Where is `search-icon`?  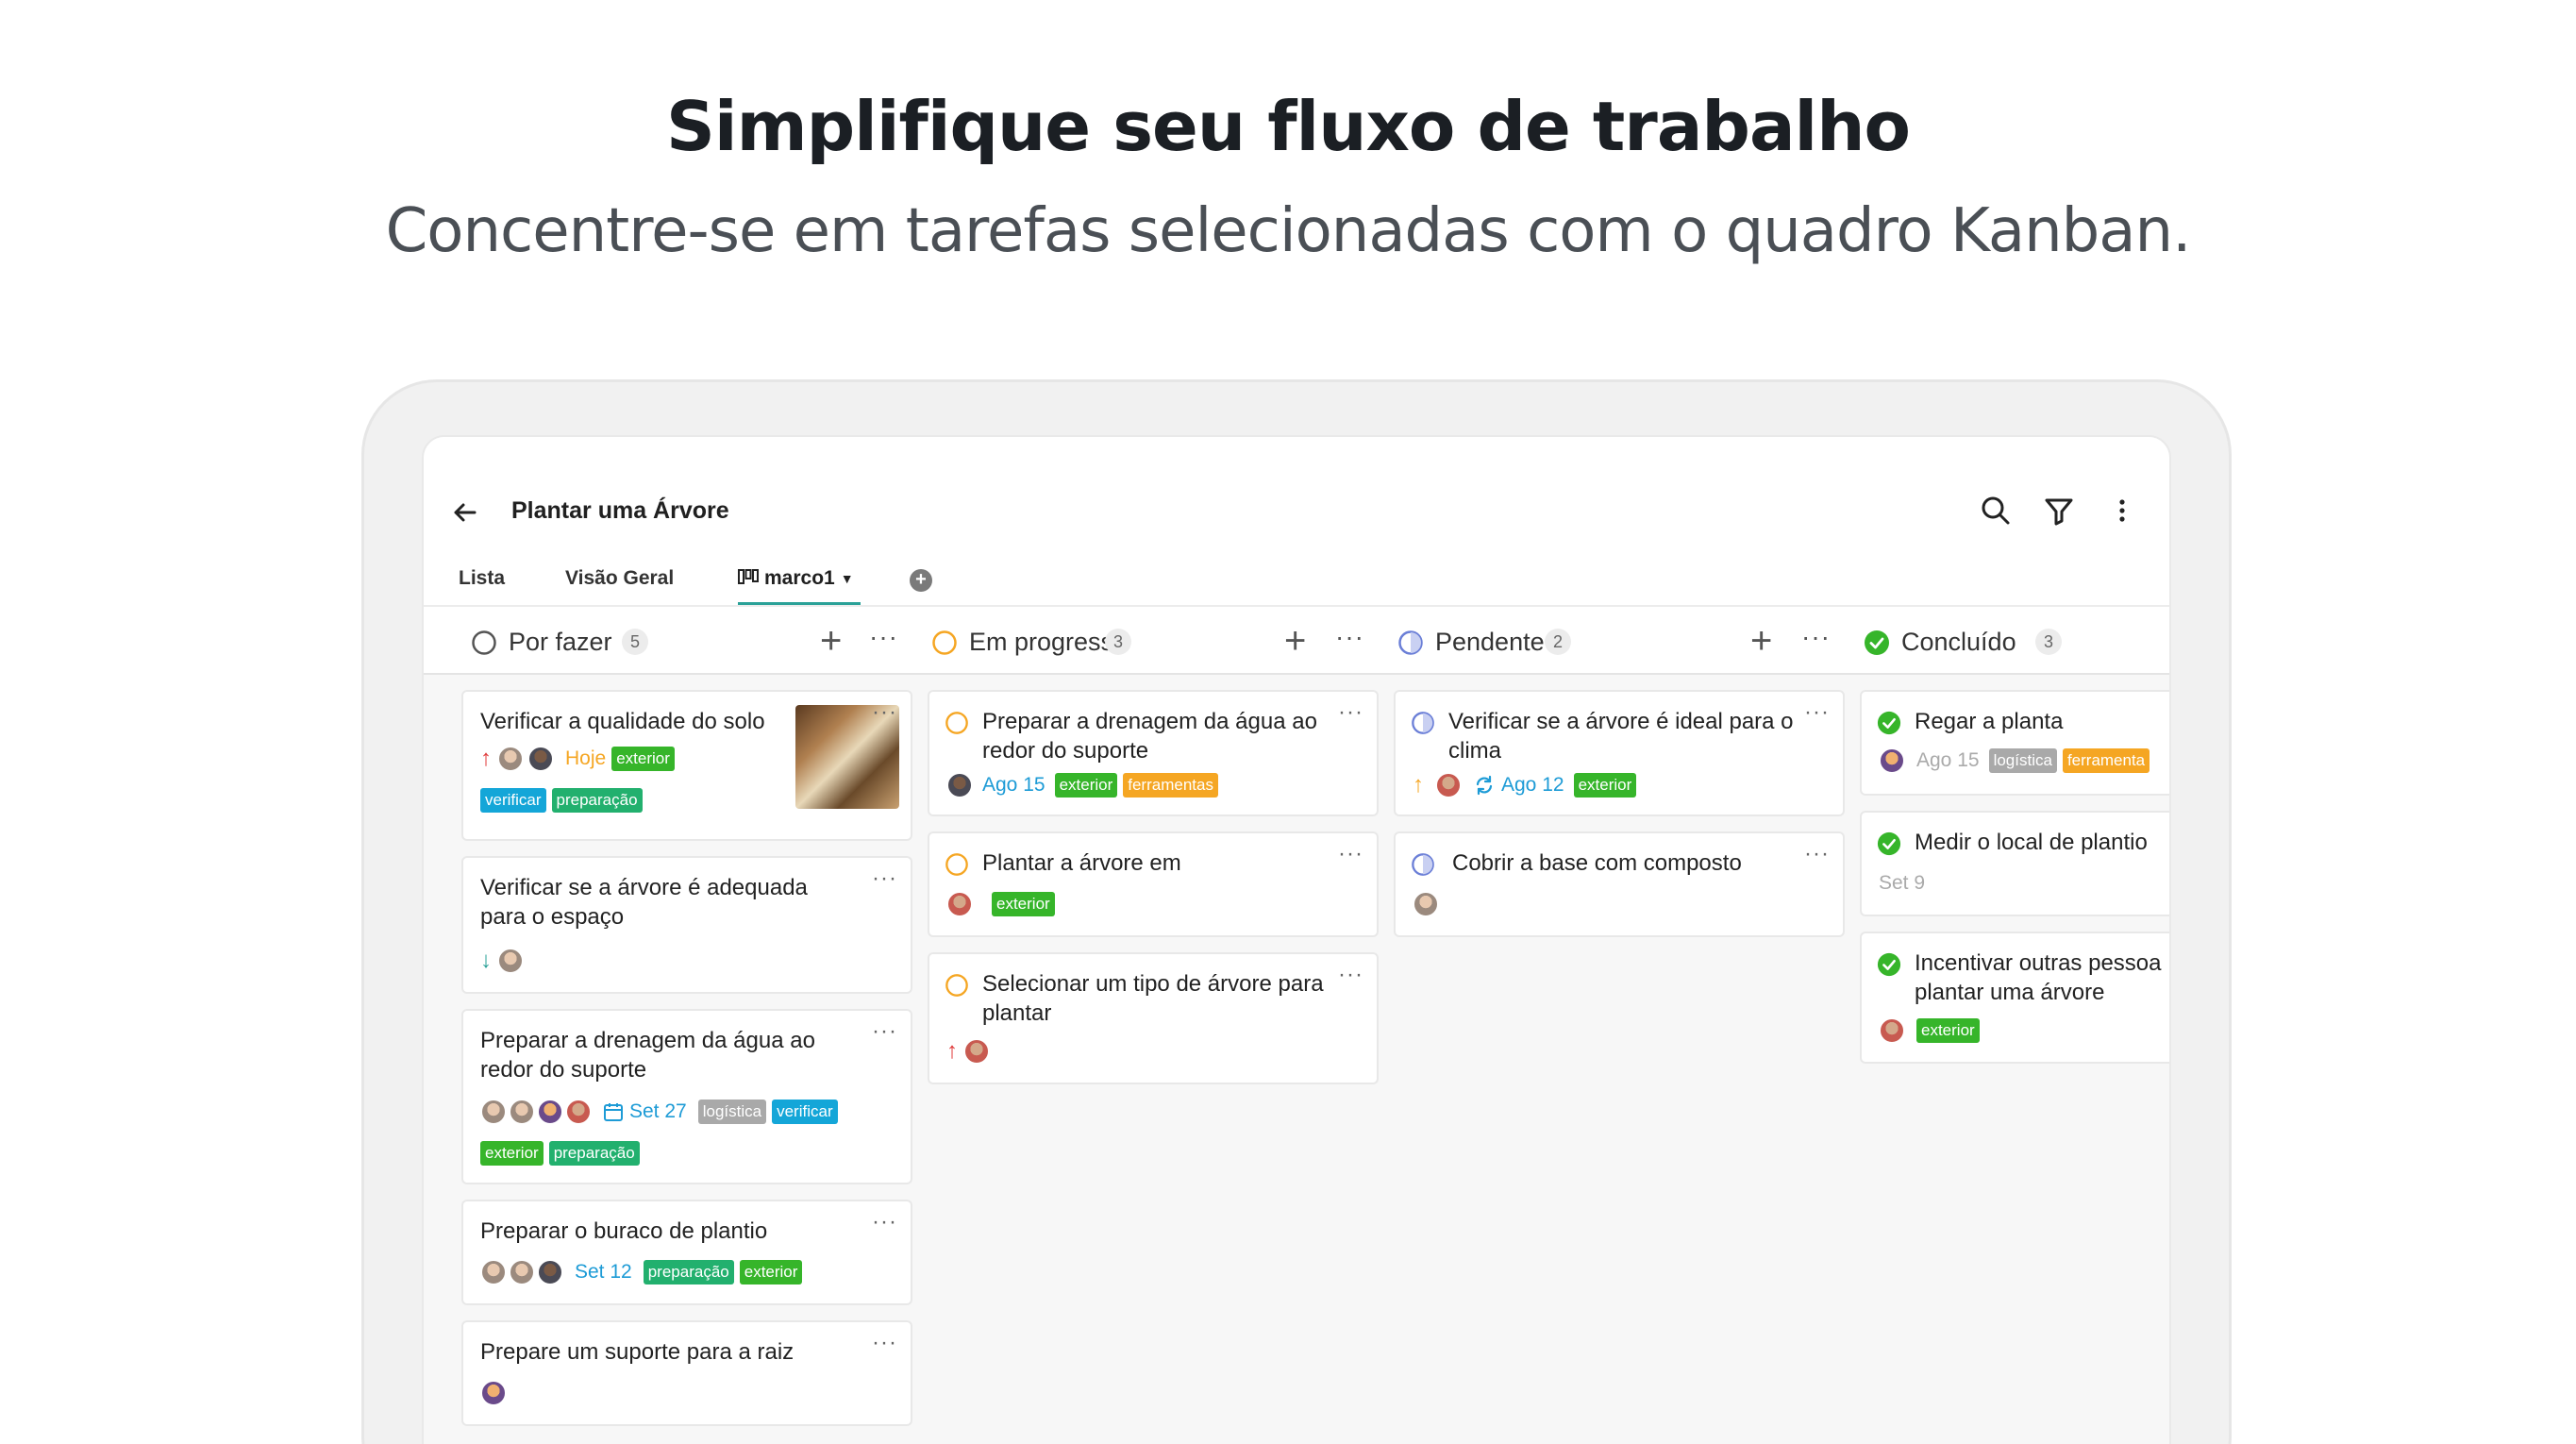
search-icon is located at coordinates (1996, 510).